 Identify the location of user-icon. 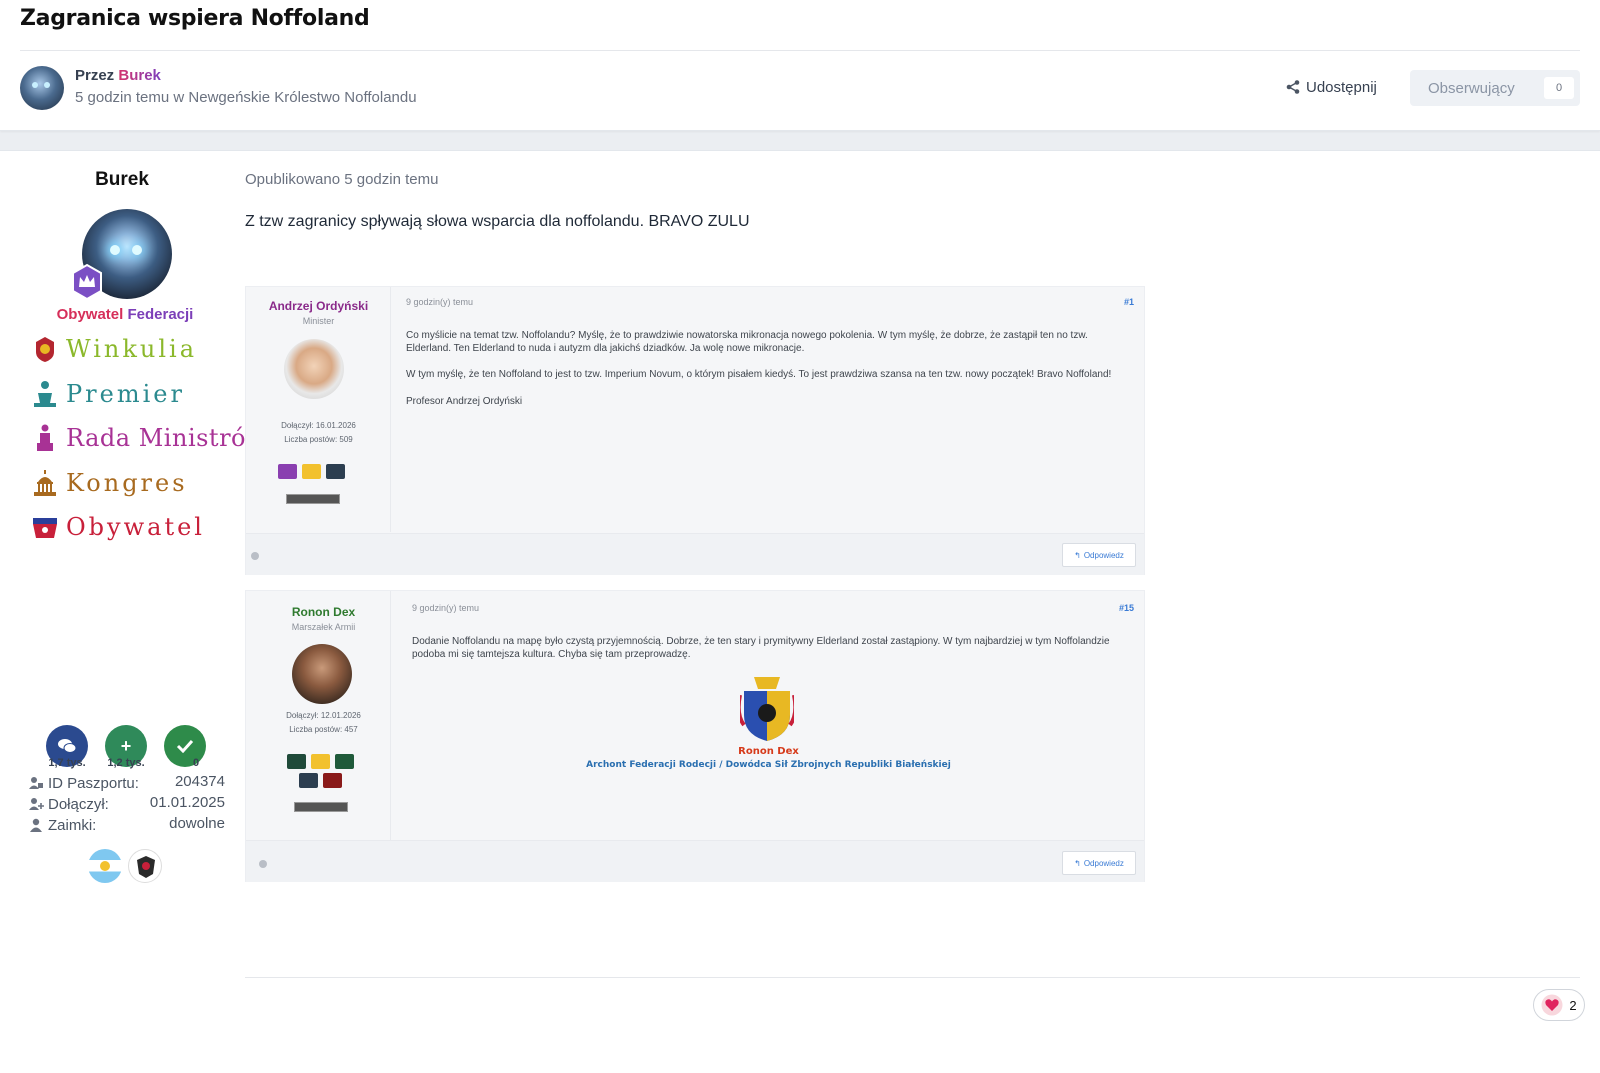
(36, 825).